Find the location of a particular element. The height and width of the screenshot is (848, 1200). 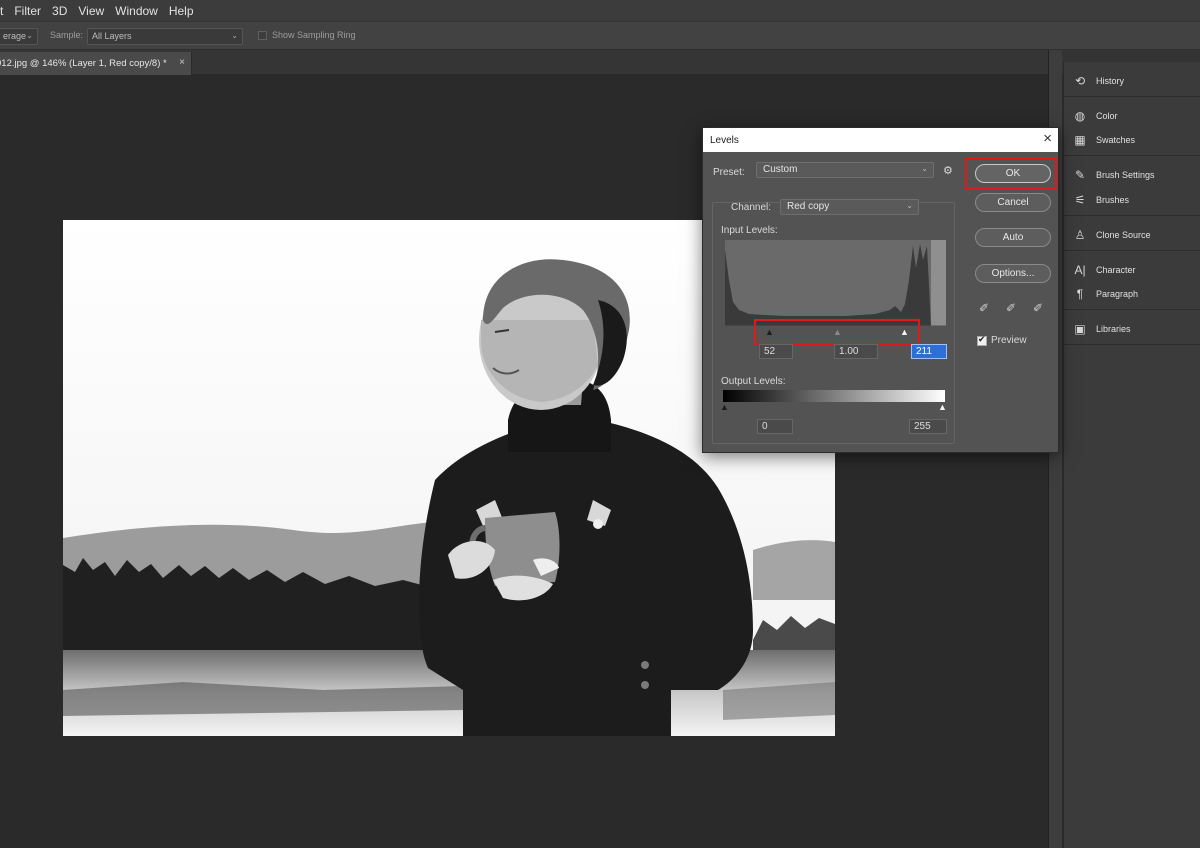

sample-label: Sample: is located at coordinates (67, 35).